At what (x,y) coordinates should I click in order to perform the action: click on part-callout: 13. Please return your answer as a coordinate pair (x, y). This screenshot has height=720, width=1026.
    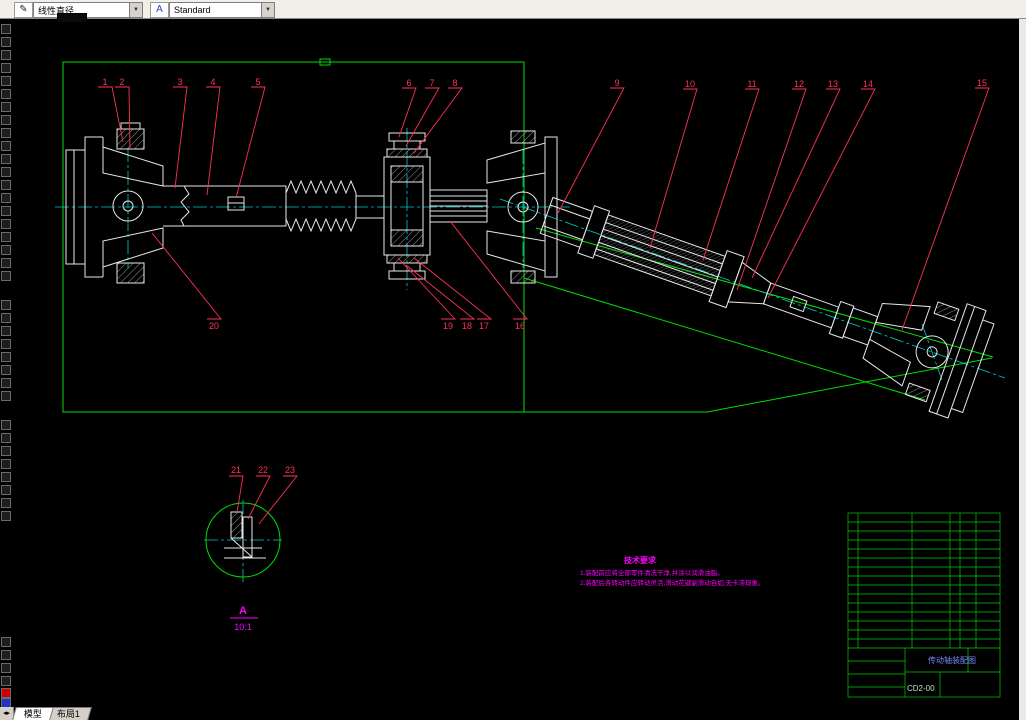
    Looking at the image, I should click on (833, 84).